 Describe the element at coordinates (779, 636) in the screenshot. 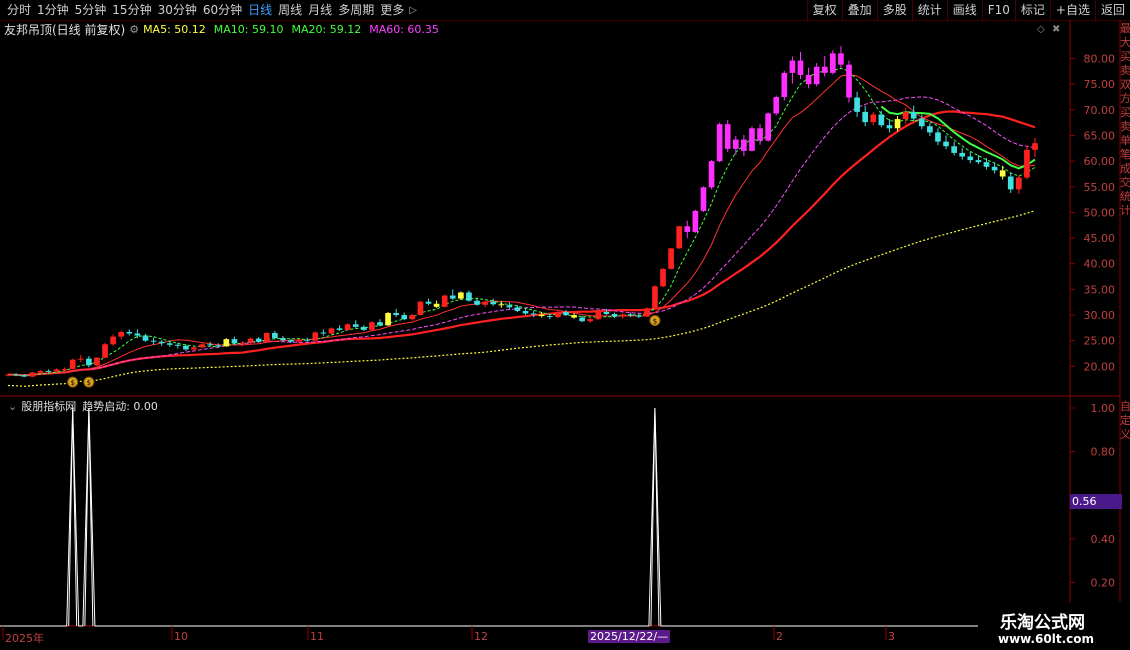

I see `date-label-4: 2` at that location.